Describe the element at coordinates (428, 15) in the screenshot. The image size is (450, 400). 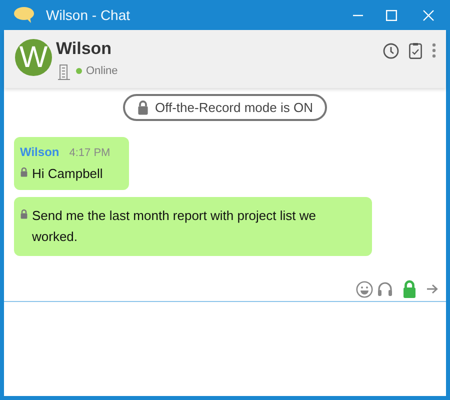
I see `close-icon` at that location.